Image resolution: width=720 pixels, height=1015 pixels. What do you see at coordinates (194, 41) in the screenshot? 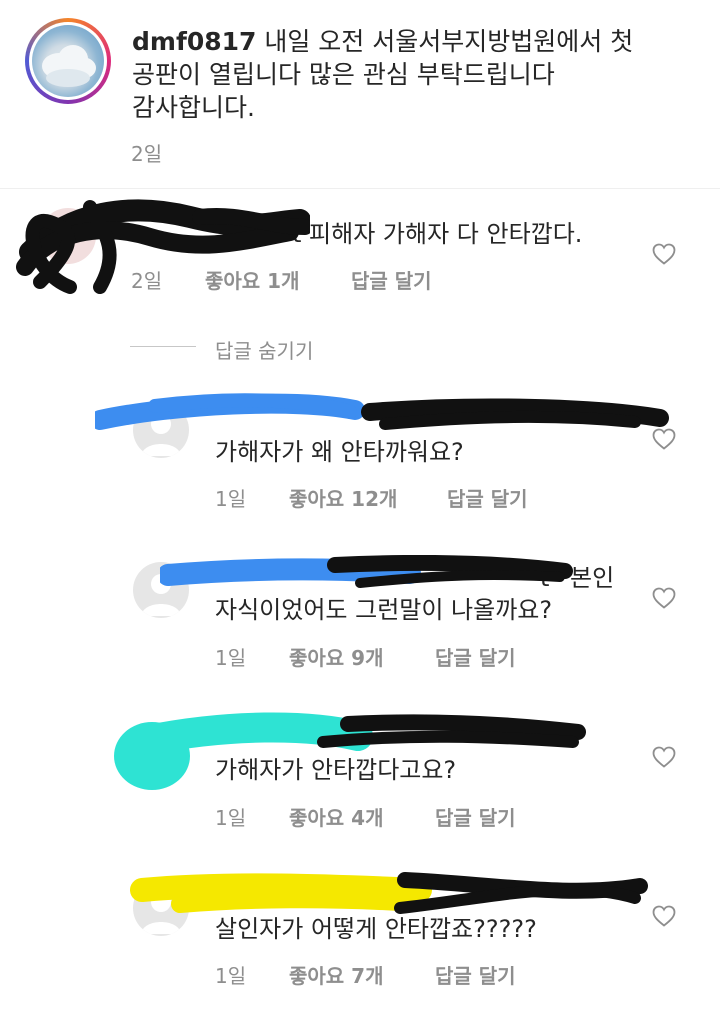
I see `post-username: dmf0817` at bounding box center [194, 41].